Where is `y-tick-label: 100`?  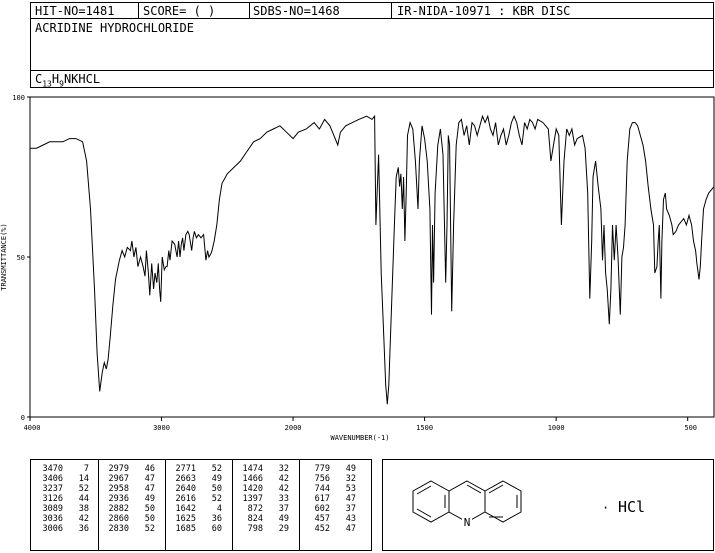
y-tick-label: 100 is located at coordinates (18, 98).